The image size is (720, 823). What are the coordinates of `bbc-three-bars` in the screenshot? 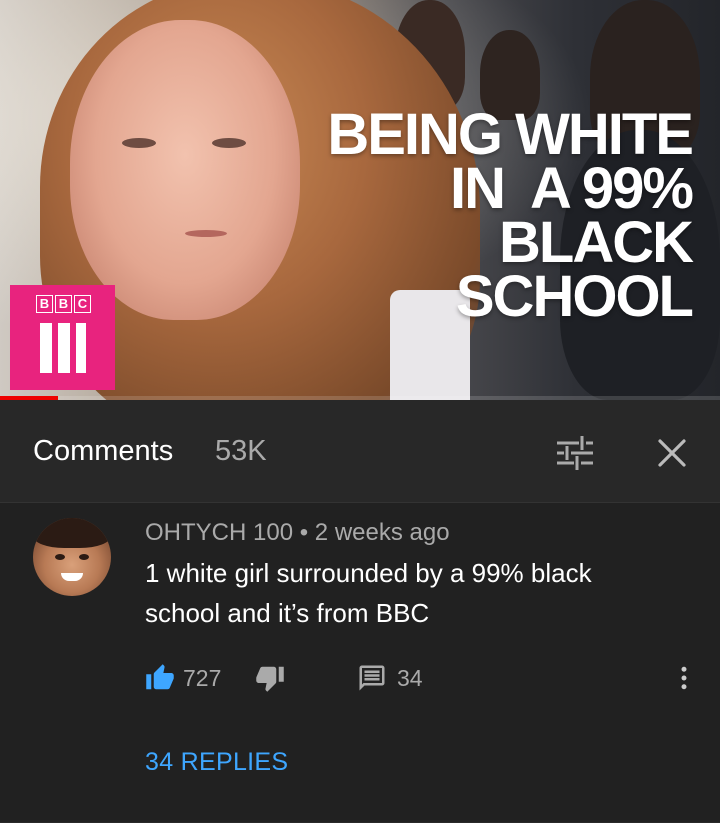 It's located at (63, 348).